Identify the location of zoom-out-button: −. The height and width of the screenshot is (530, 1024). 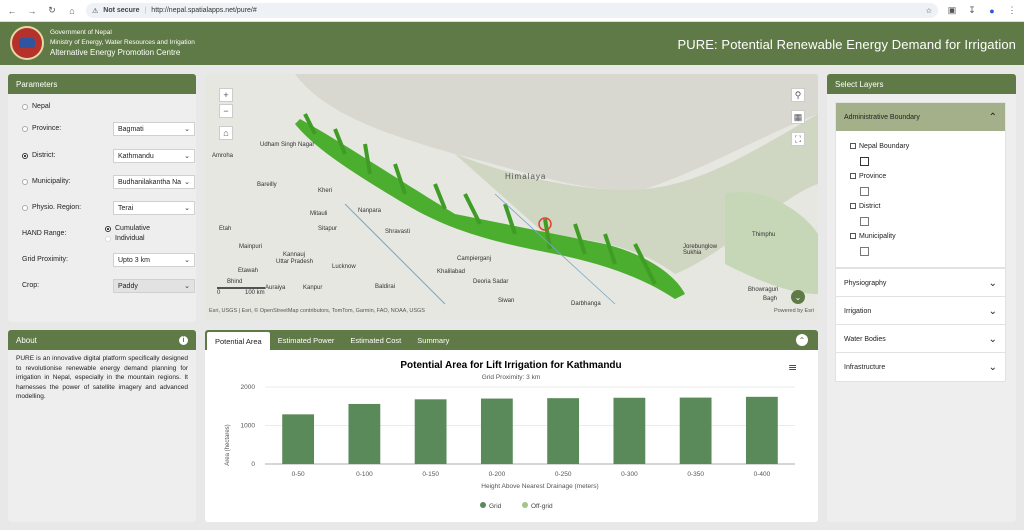
(226, 111).